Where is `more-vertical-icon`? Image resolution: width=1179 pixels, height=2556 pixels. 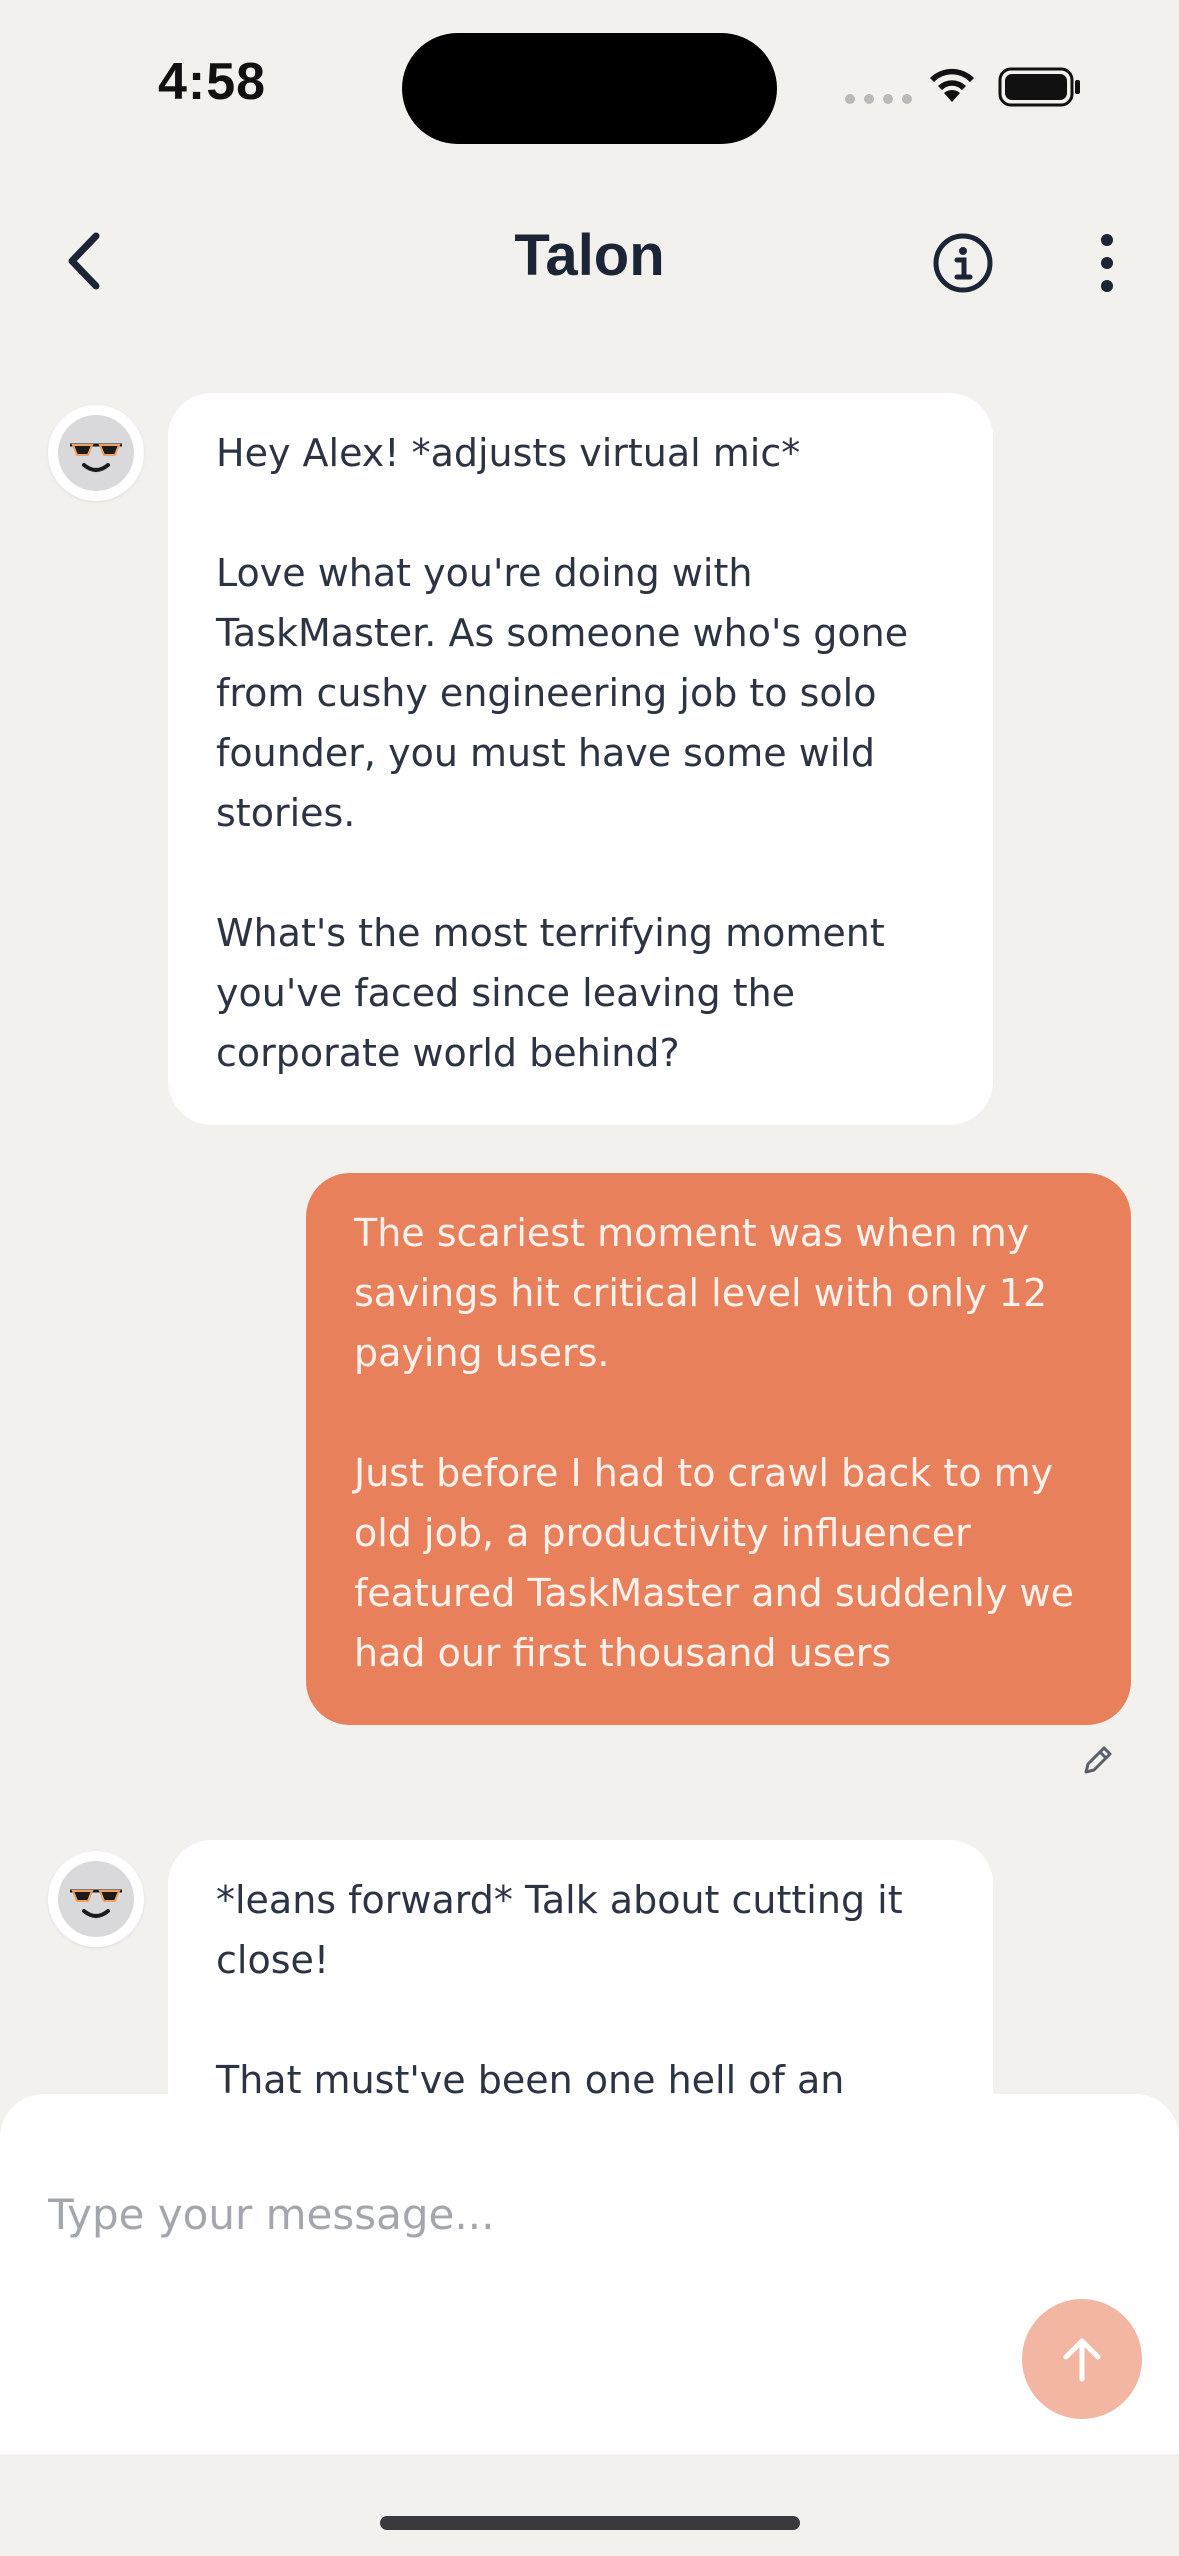
more-vertical-icon is located at coordinates (1107, 263).